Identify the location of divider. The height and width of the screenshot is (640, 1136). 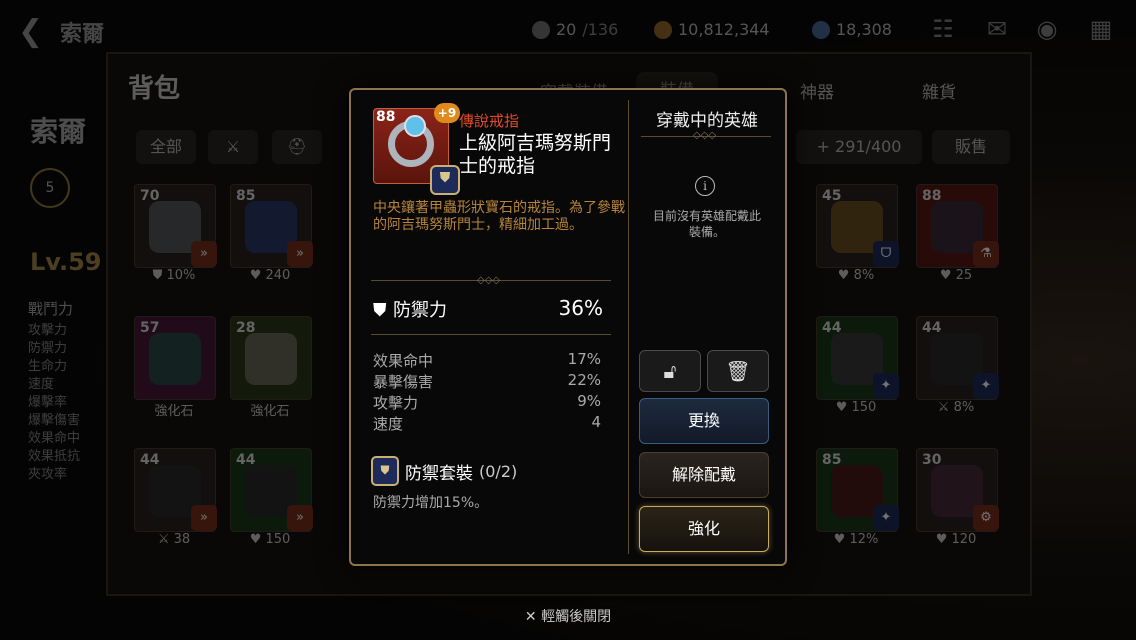
(491, 334).